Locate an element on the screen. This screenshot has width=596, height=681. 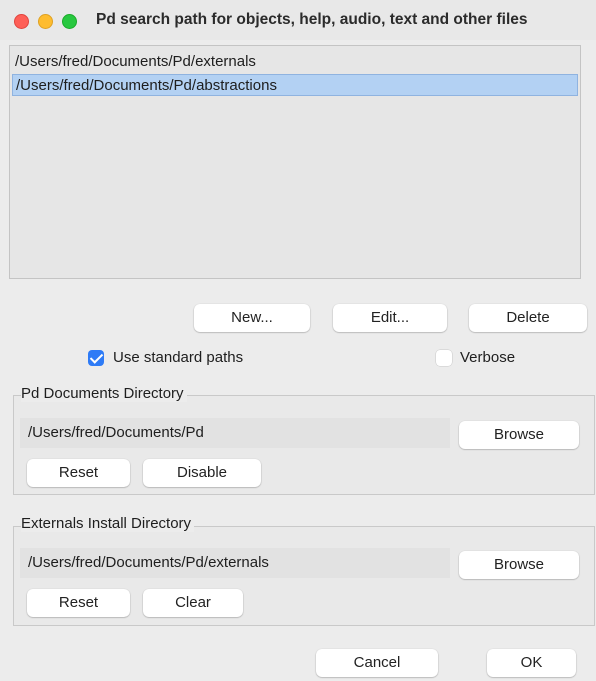
reset-documents-button: Reset is located at coordinates (78, 473).